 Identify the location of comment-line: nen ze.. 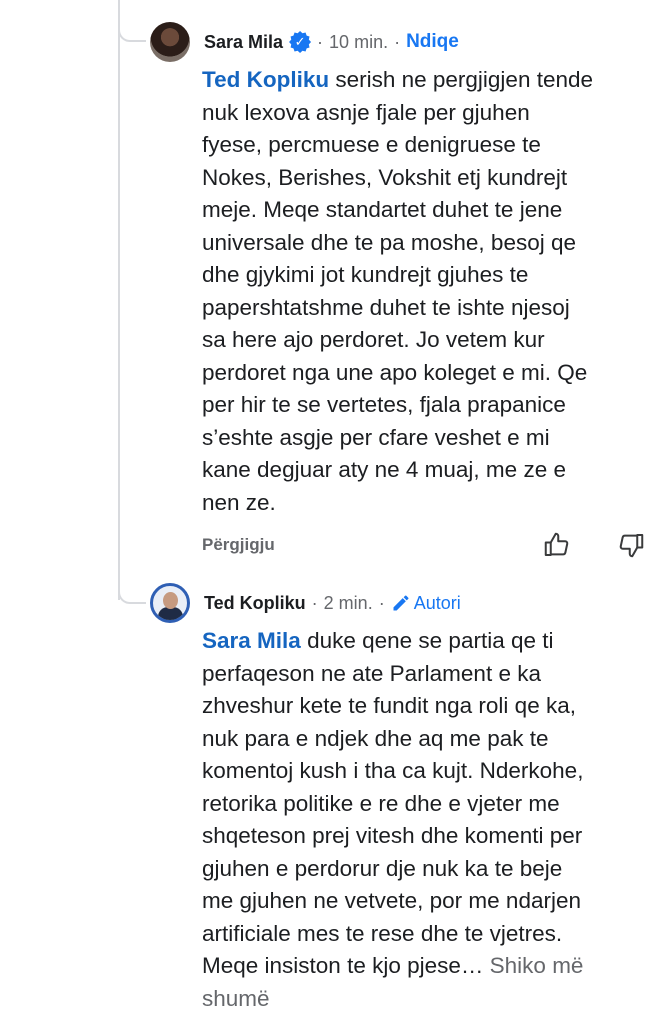
(239, 502).